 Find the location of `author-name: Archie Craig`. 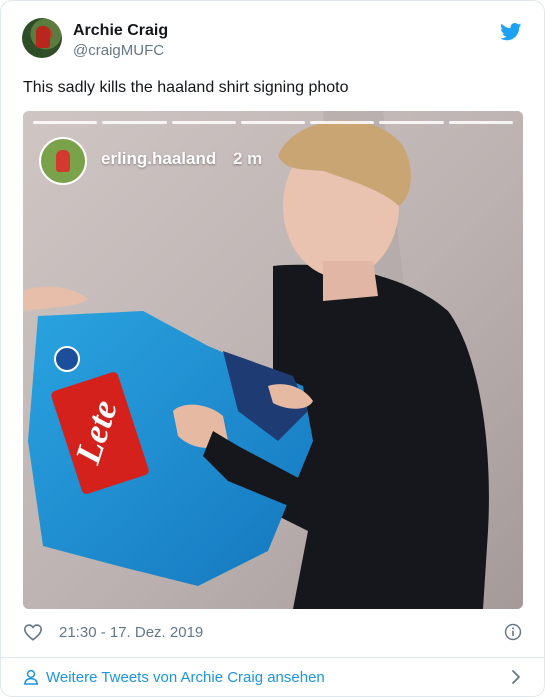

author-name: Archie Craig is located at coordinates (120, 31).